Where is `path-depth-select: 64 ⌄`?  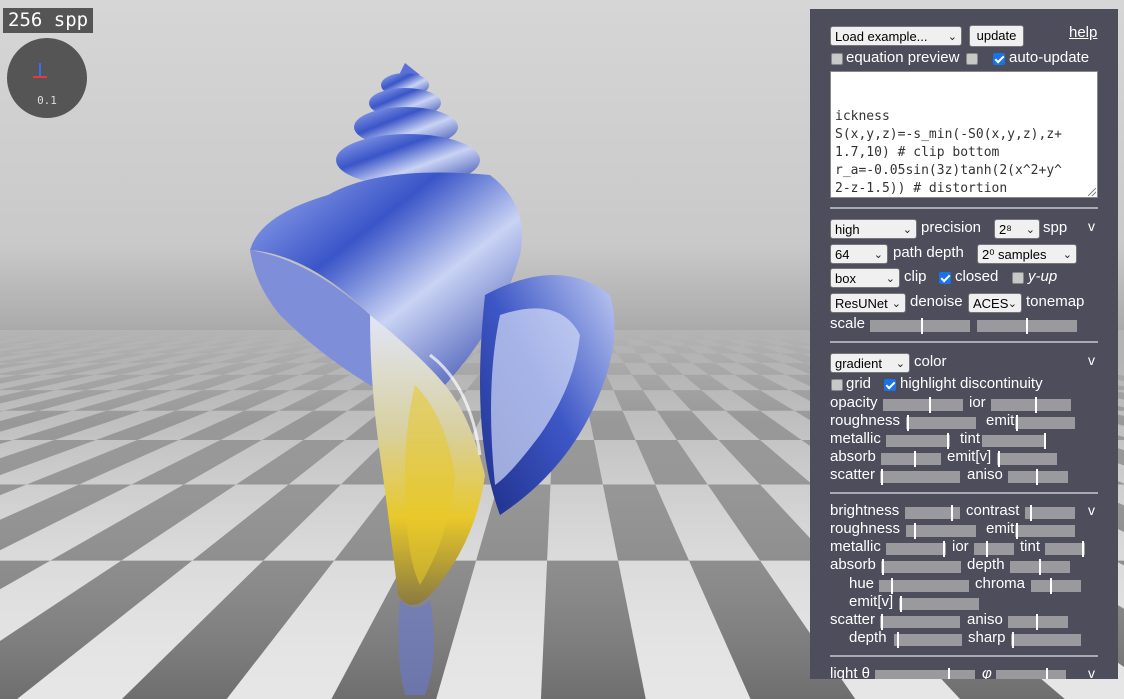 path-depth-select: 64 ⌄ is located at coordinates (859, 254).